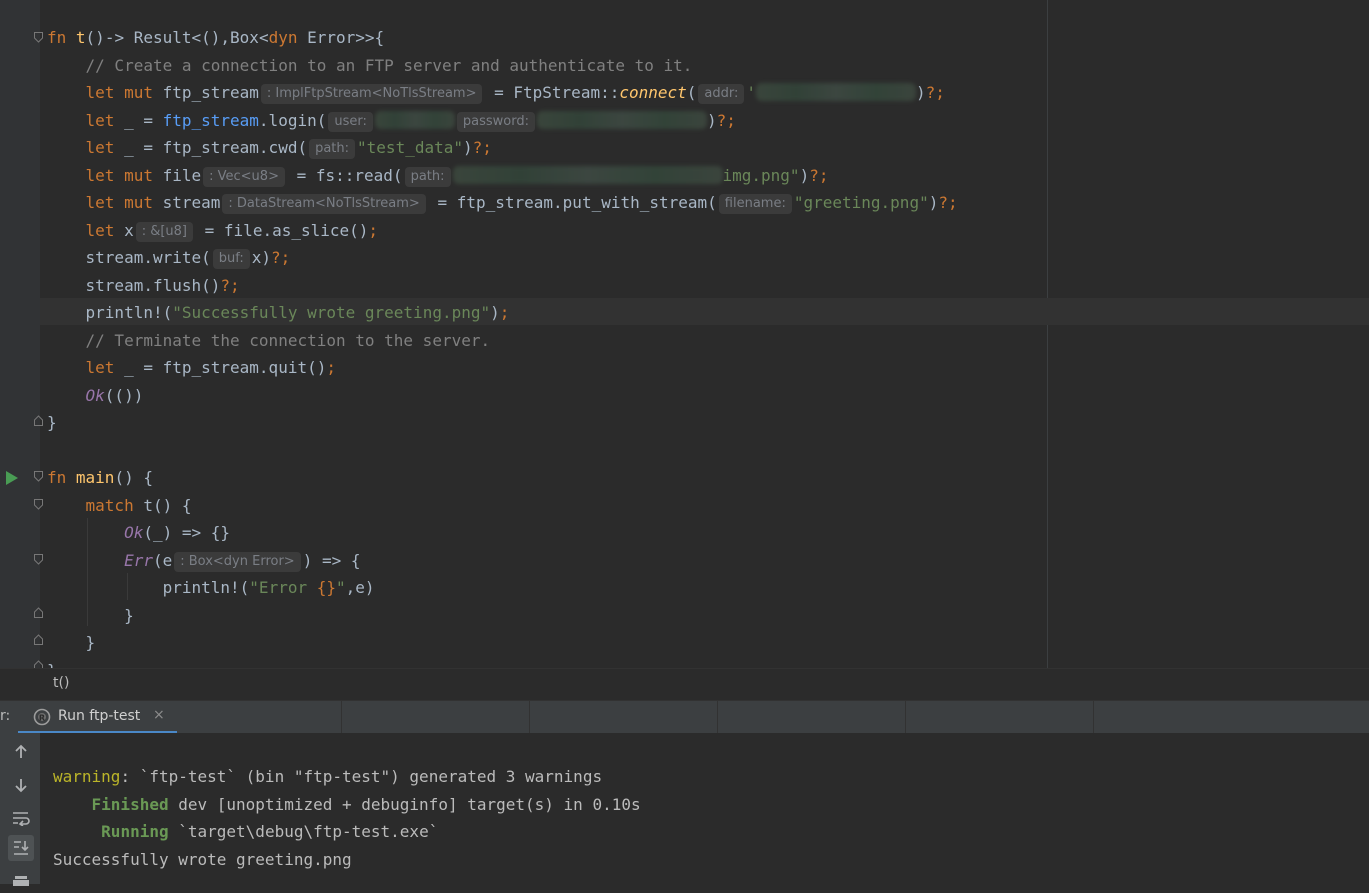 Image resolution: width=1369 pixels, height=893 pixels. Describe the element at coordinates (42, 718) in the screenshot. I see `svg-text: R` at that location.